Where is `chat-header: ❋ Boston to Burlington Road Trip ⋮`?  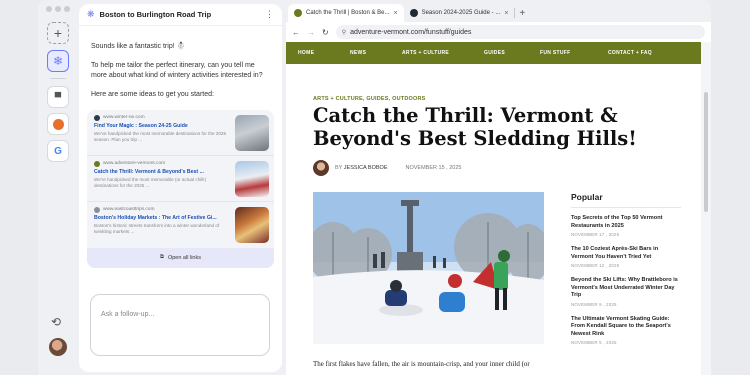 chat-header: ❋ Boston to Burlington Road Trip ⋮ is located at coordinates (180, 15).